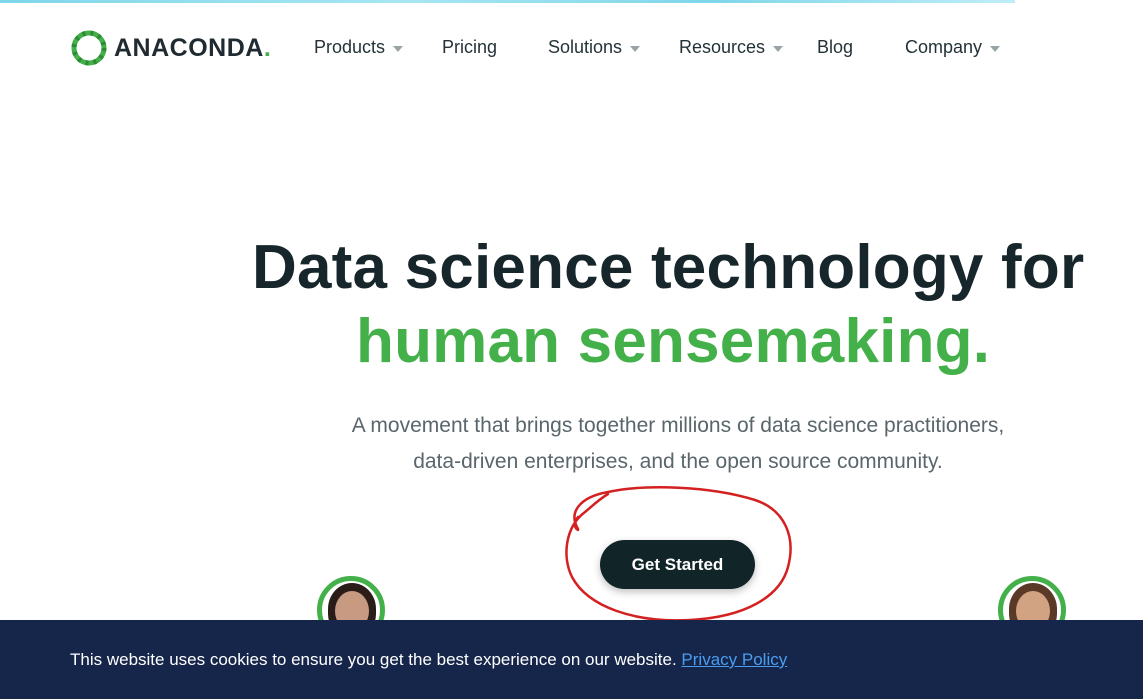 The width and height of the screenshot is (1143, 699). What do you see at coordinates (89, 48) in the screenshot?
I see `anaconda-ring-icon` at bounding box center [89, 48].